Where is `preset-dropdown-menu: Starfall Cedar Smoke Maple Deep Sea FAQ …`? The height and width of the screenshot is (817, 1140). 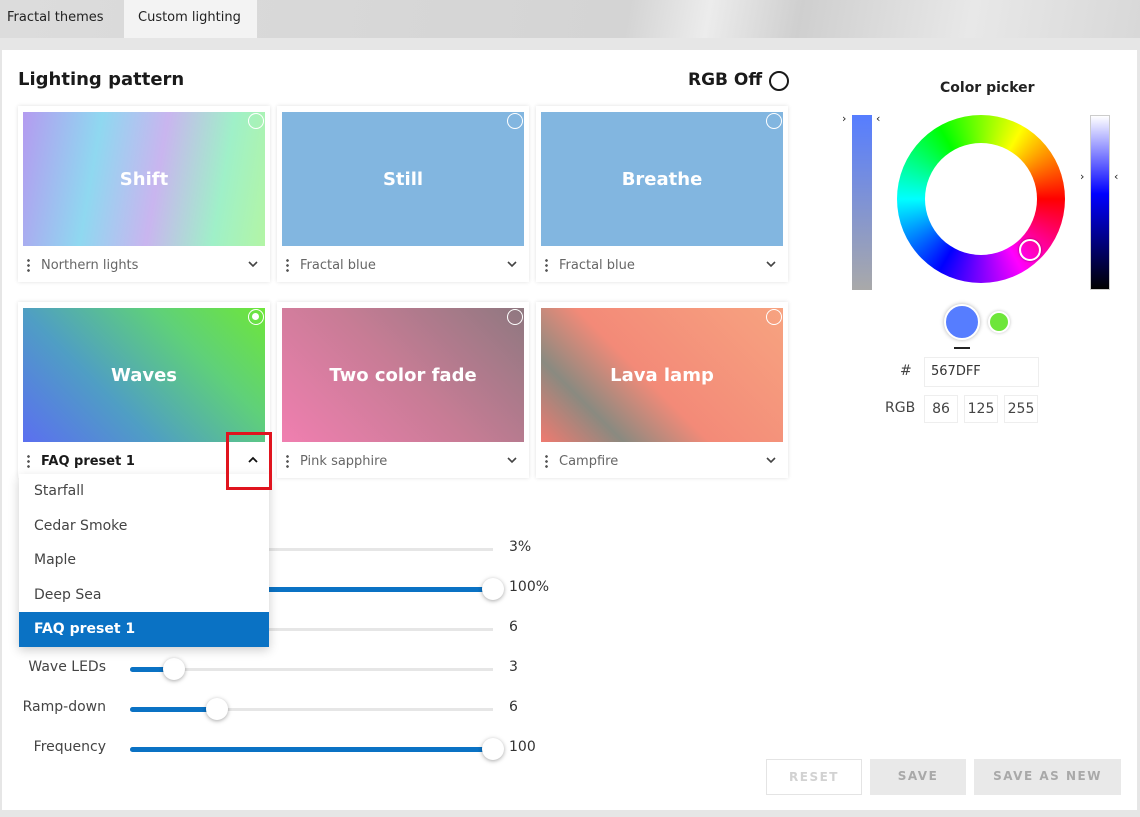 preset-dropdown-menu: Starfall Cedar Smoke Maple Deep Sea FAQ … is located at coordinates (144, 560).